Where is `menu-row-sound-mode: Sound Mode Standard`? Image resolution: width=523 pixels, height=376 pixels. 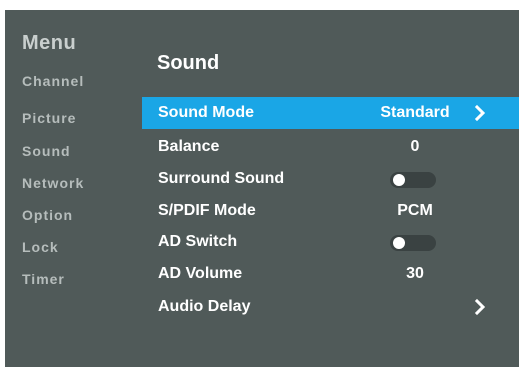 menu-row-sound-mode: Sound Mode Standard is located at coordinates (330, 113).